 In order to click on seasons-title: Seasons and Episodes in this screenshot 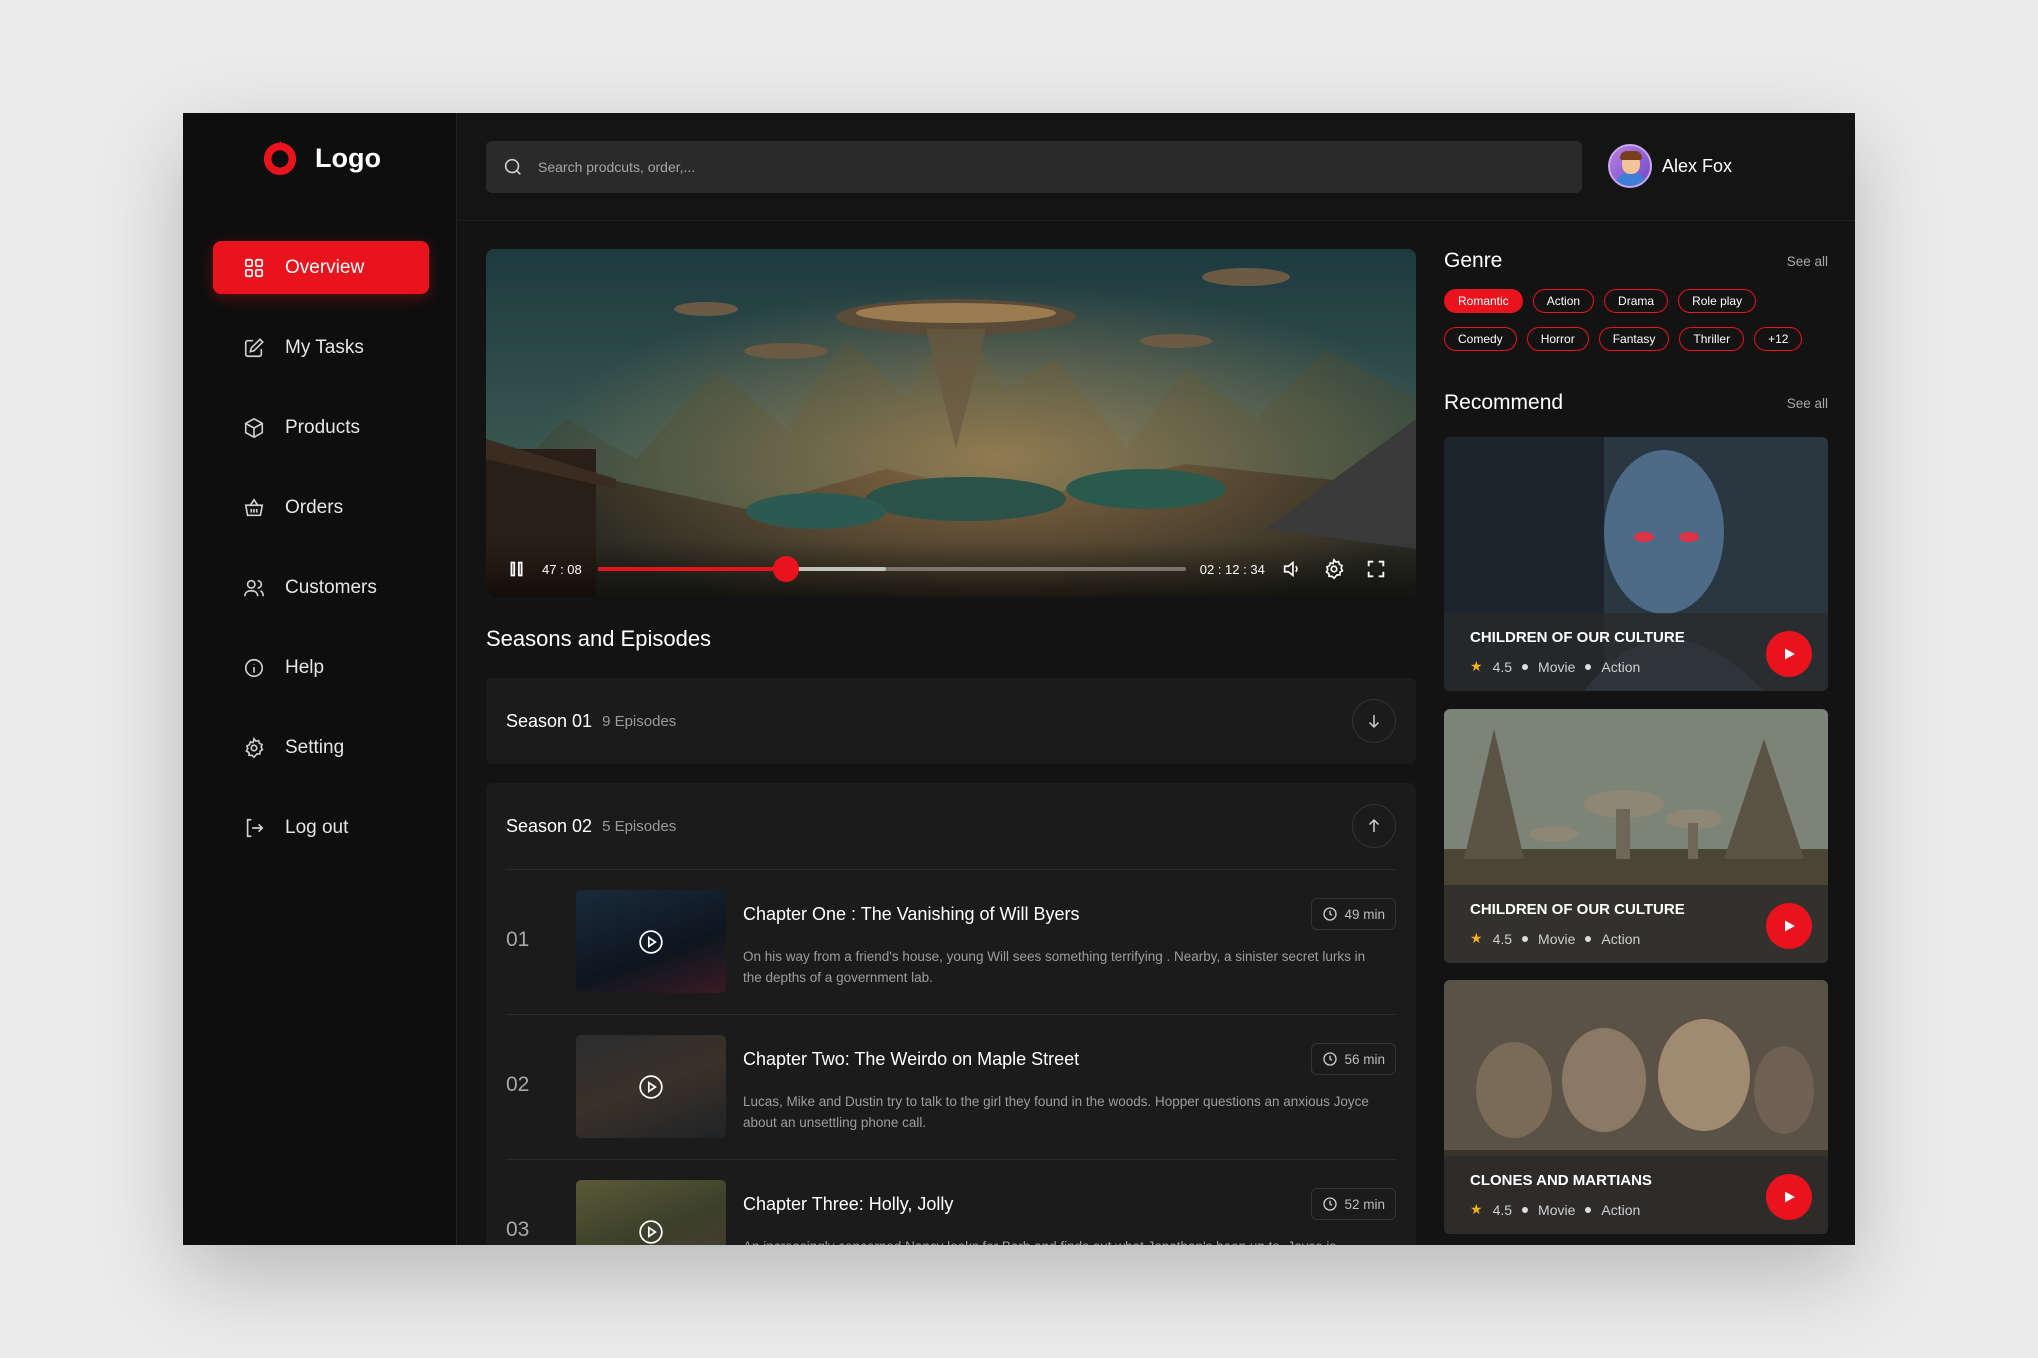, I will do `click(599, 638)`.